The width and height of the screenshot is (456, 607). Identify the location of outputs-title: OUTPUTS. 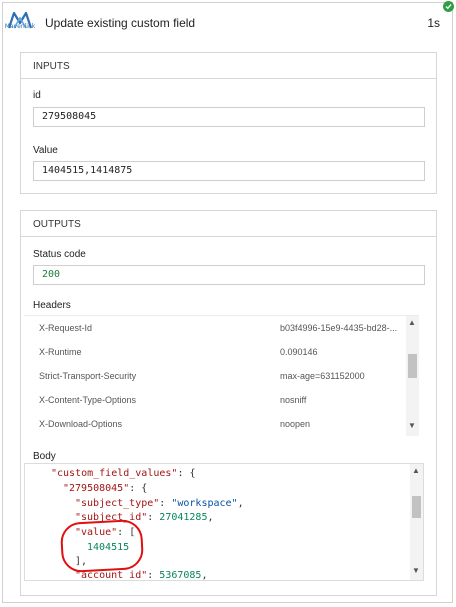
(228, 224).